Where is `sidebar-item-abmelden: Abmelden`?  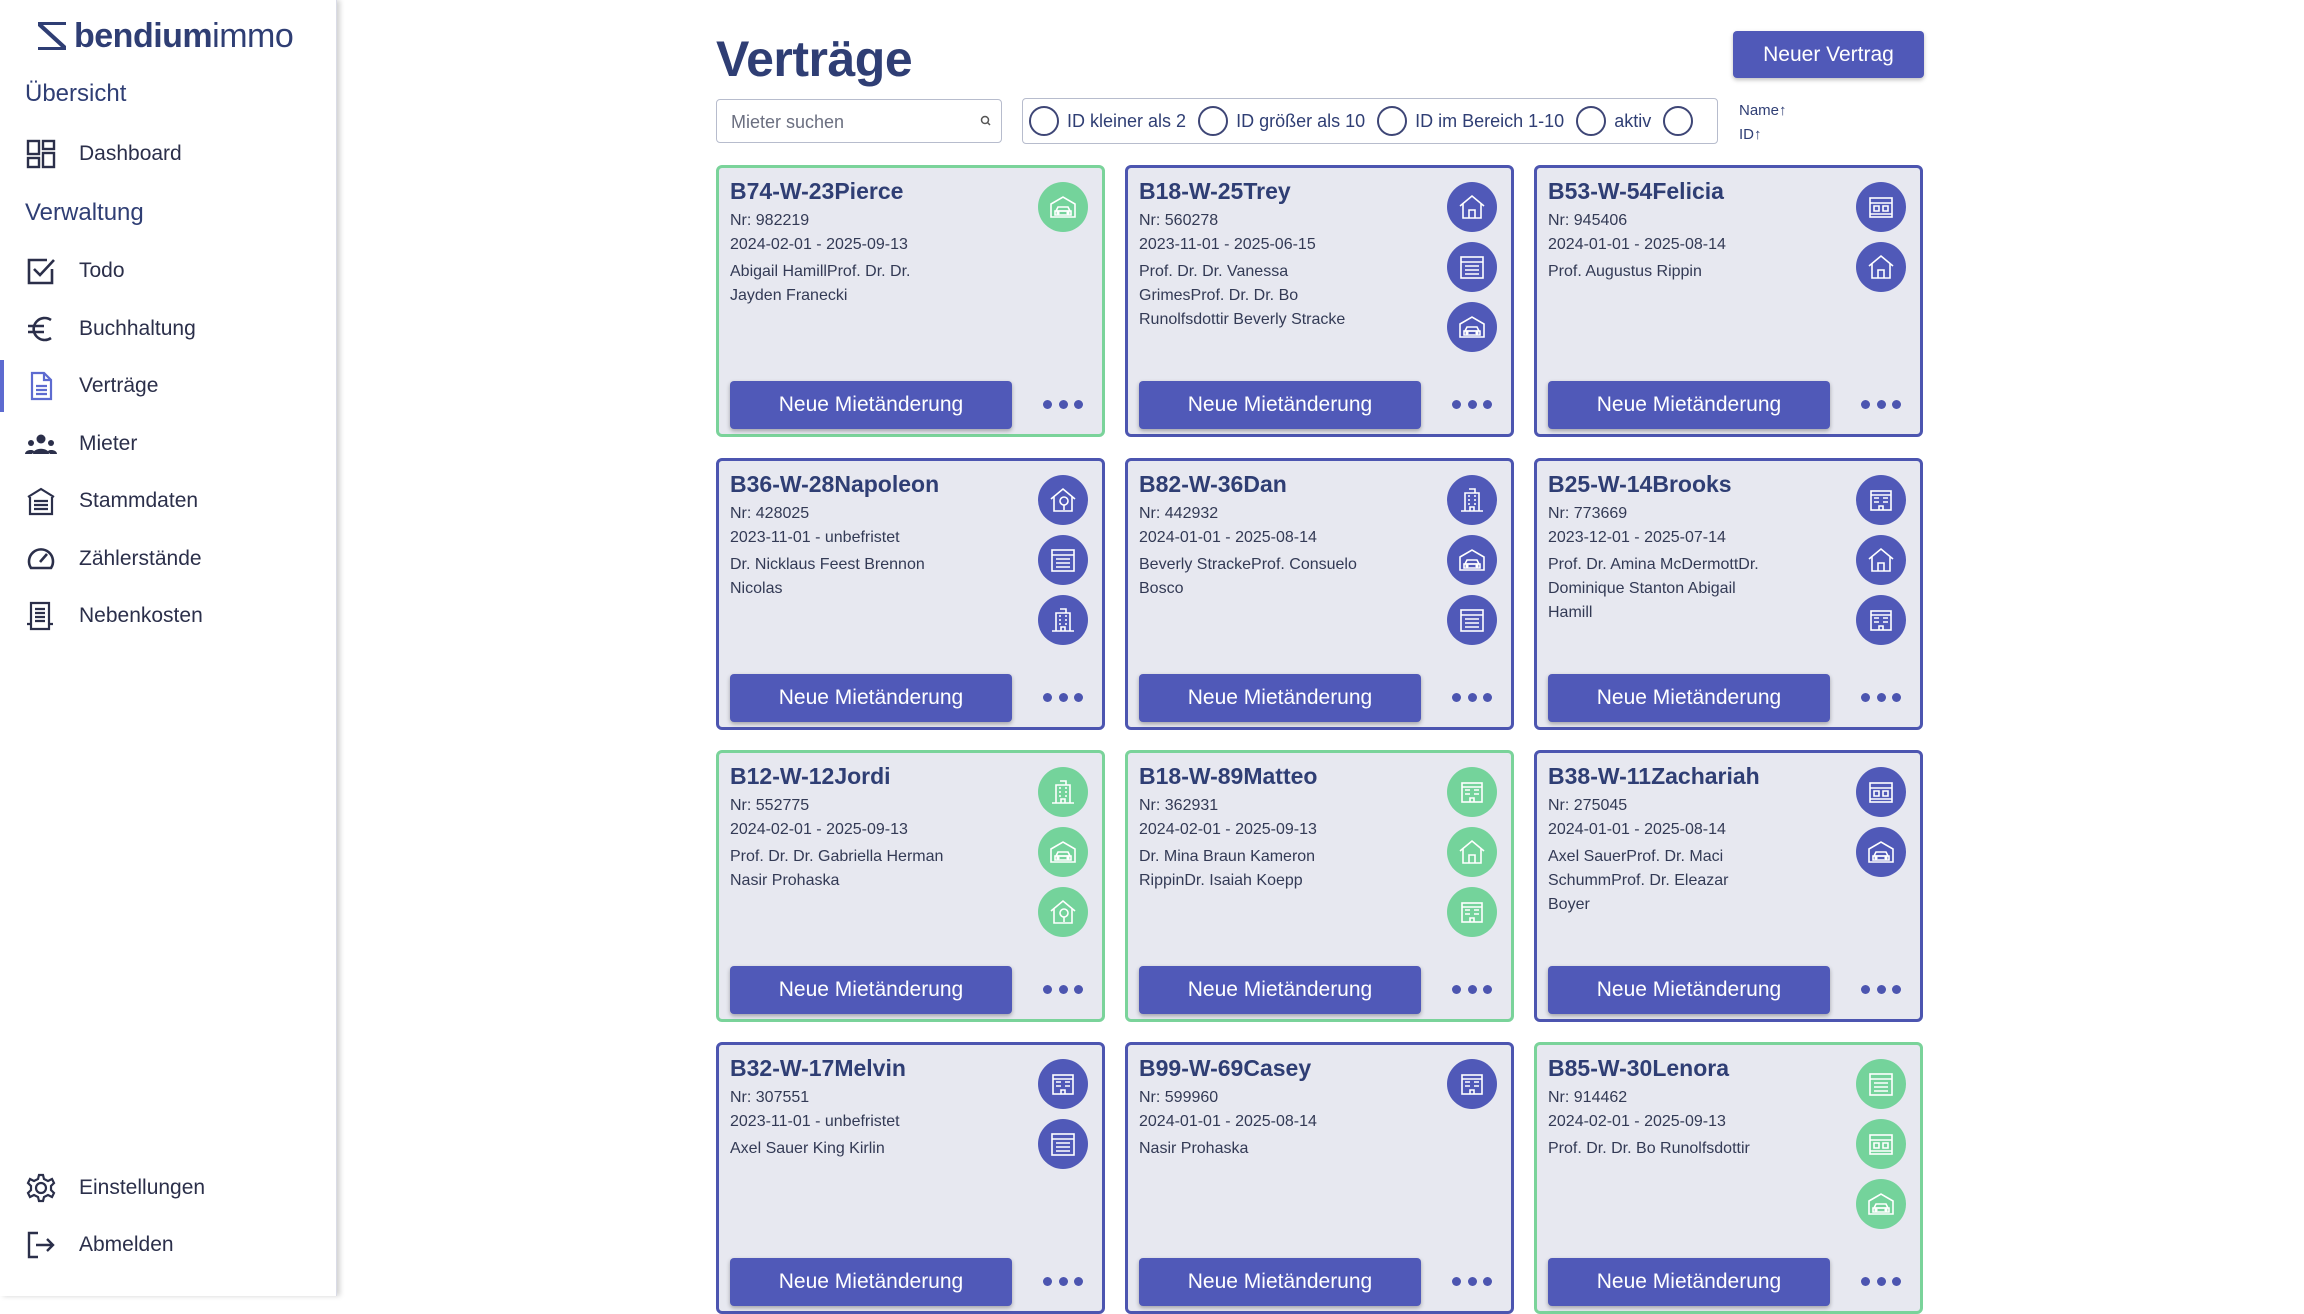 sidebar-item-abmelden: Abmelden is located at coordinates (168, 1245).